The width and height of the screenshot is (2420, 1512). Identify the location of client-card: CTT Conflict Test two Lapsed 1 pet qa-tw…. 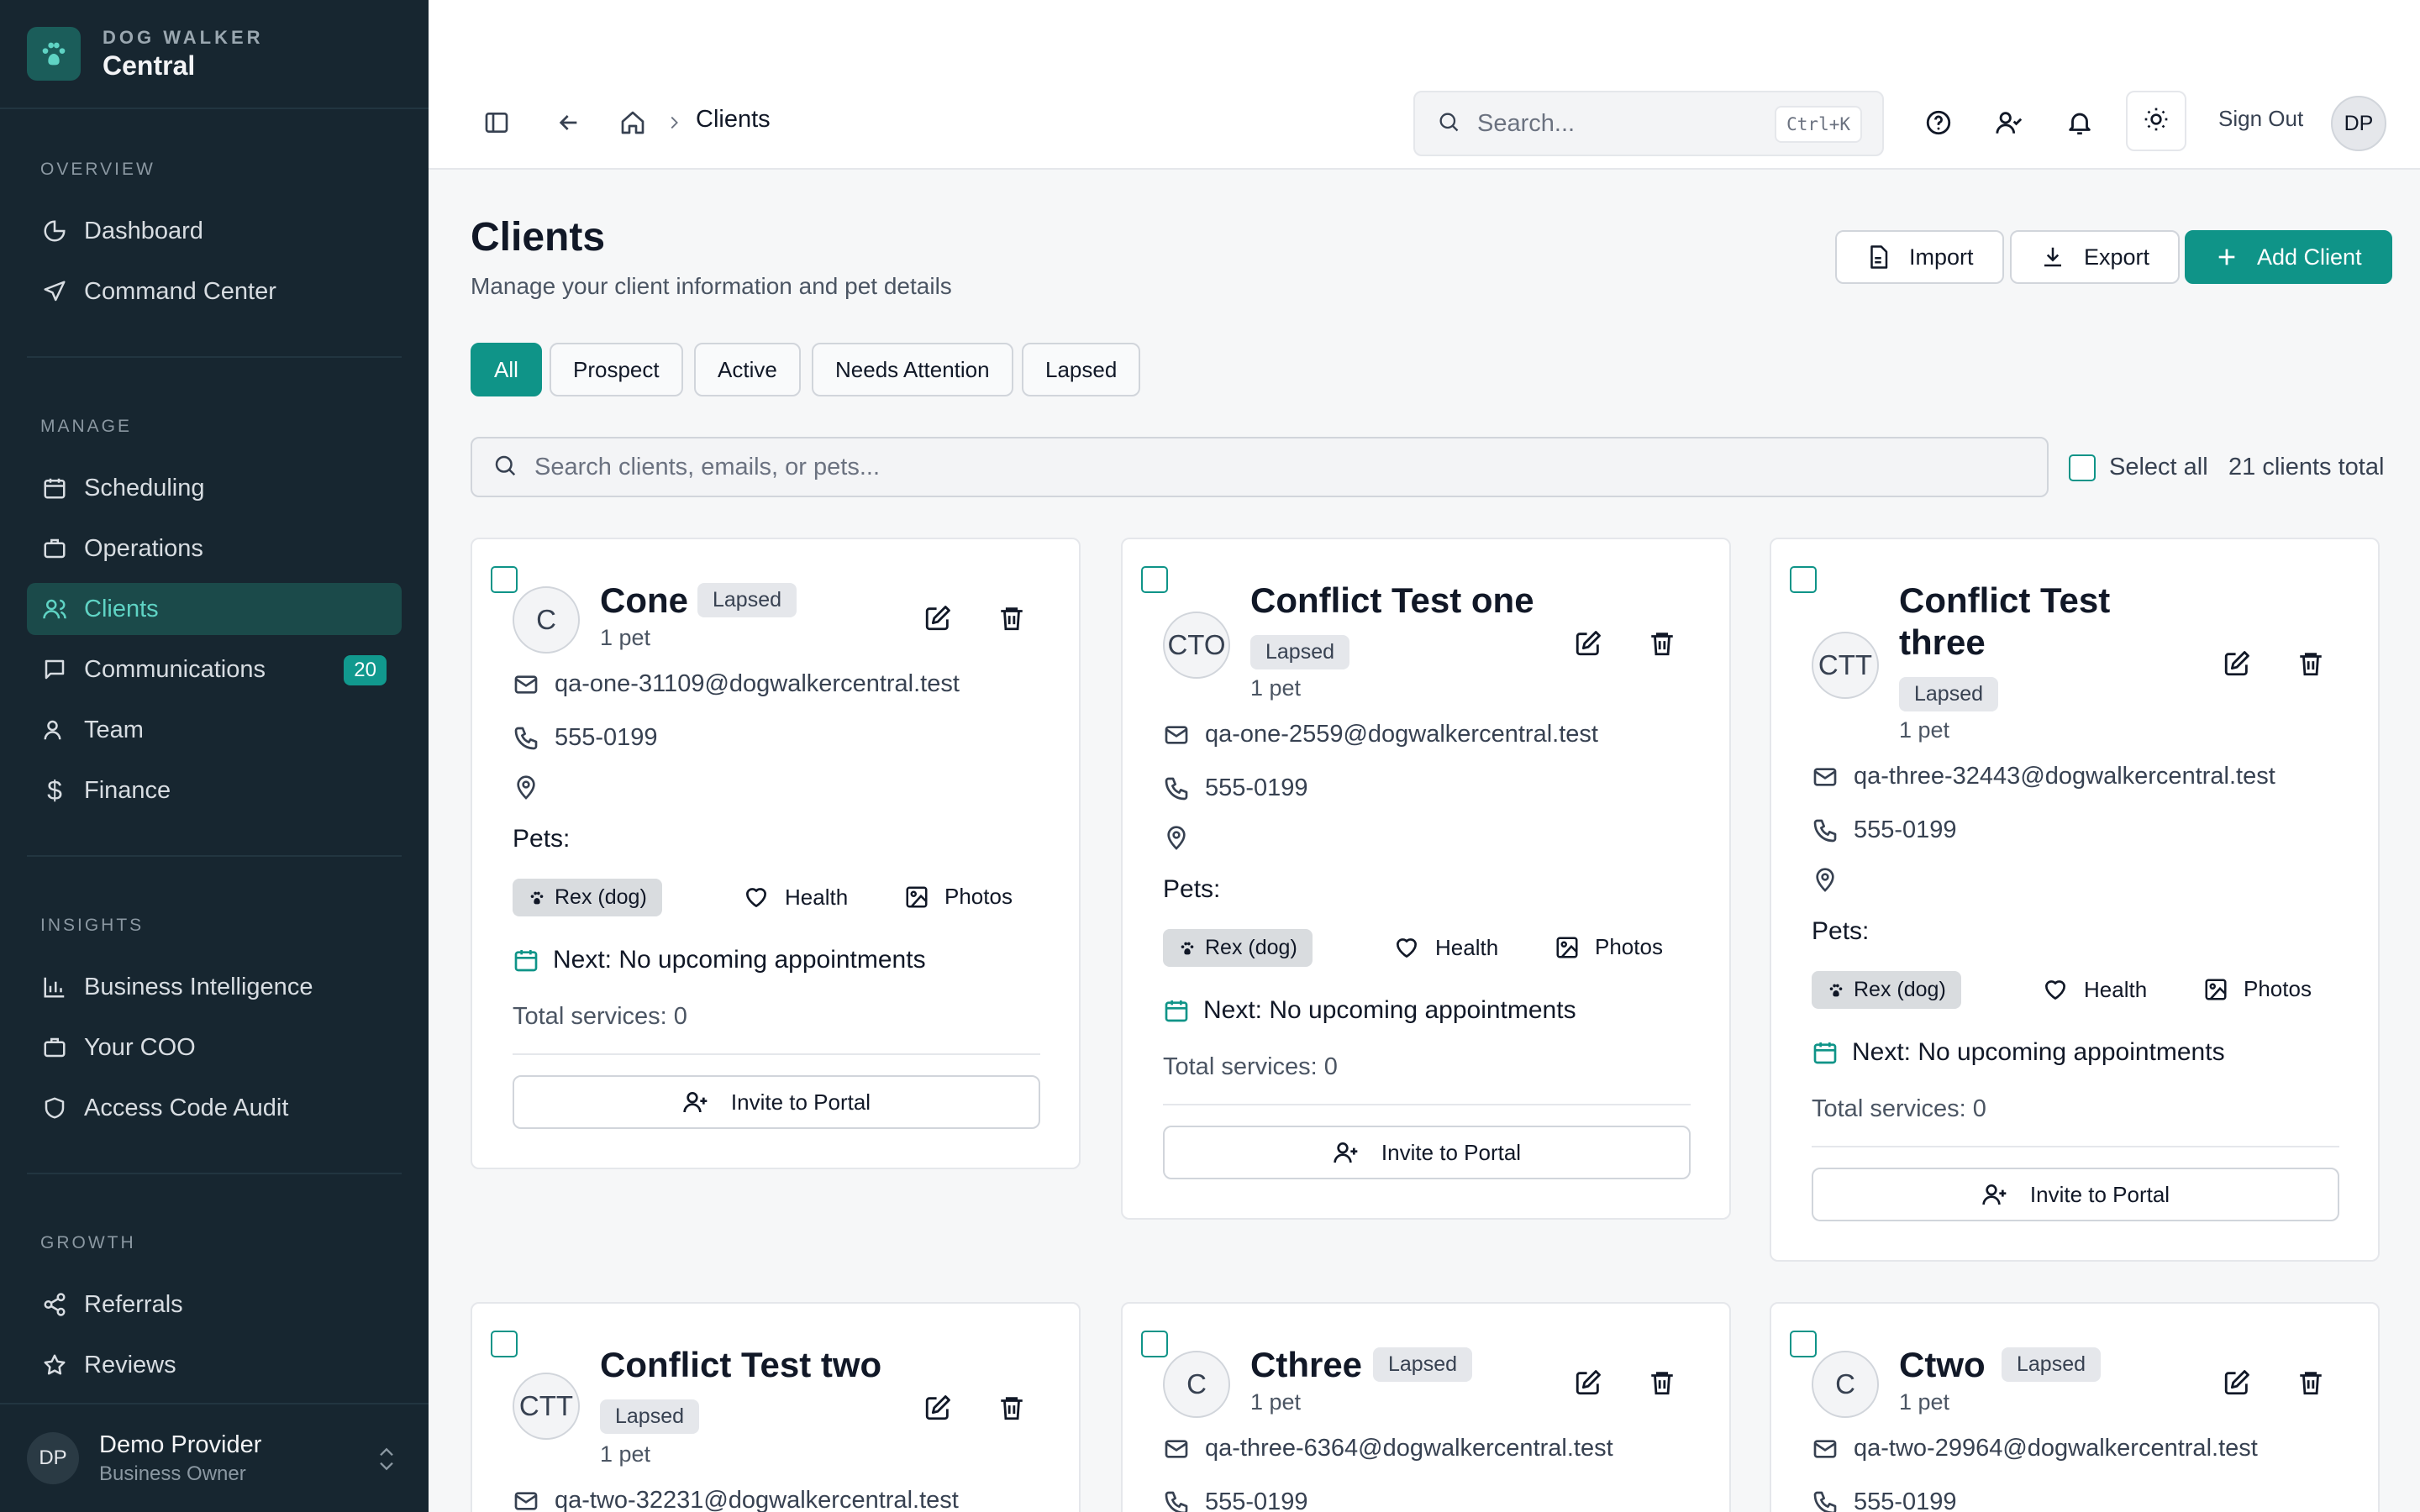
(776, 1407).